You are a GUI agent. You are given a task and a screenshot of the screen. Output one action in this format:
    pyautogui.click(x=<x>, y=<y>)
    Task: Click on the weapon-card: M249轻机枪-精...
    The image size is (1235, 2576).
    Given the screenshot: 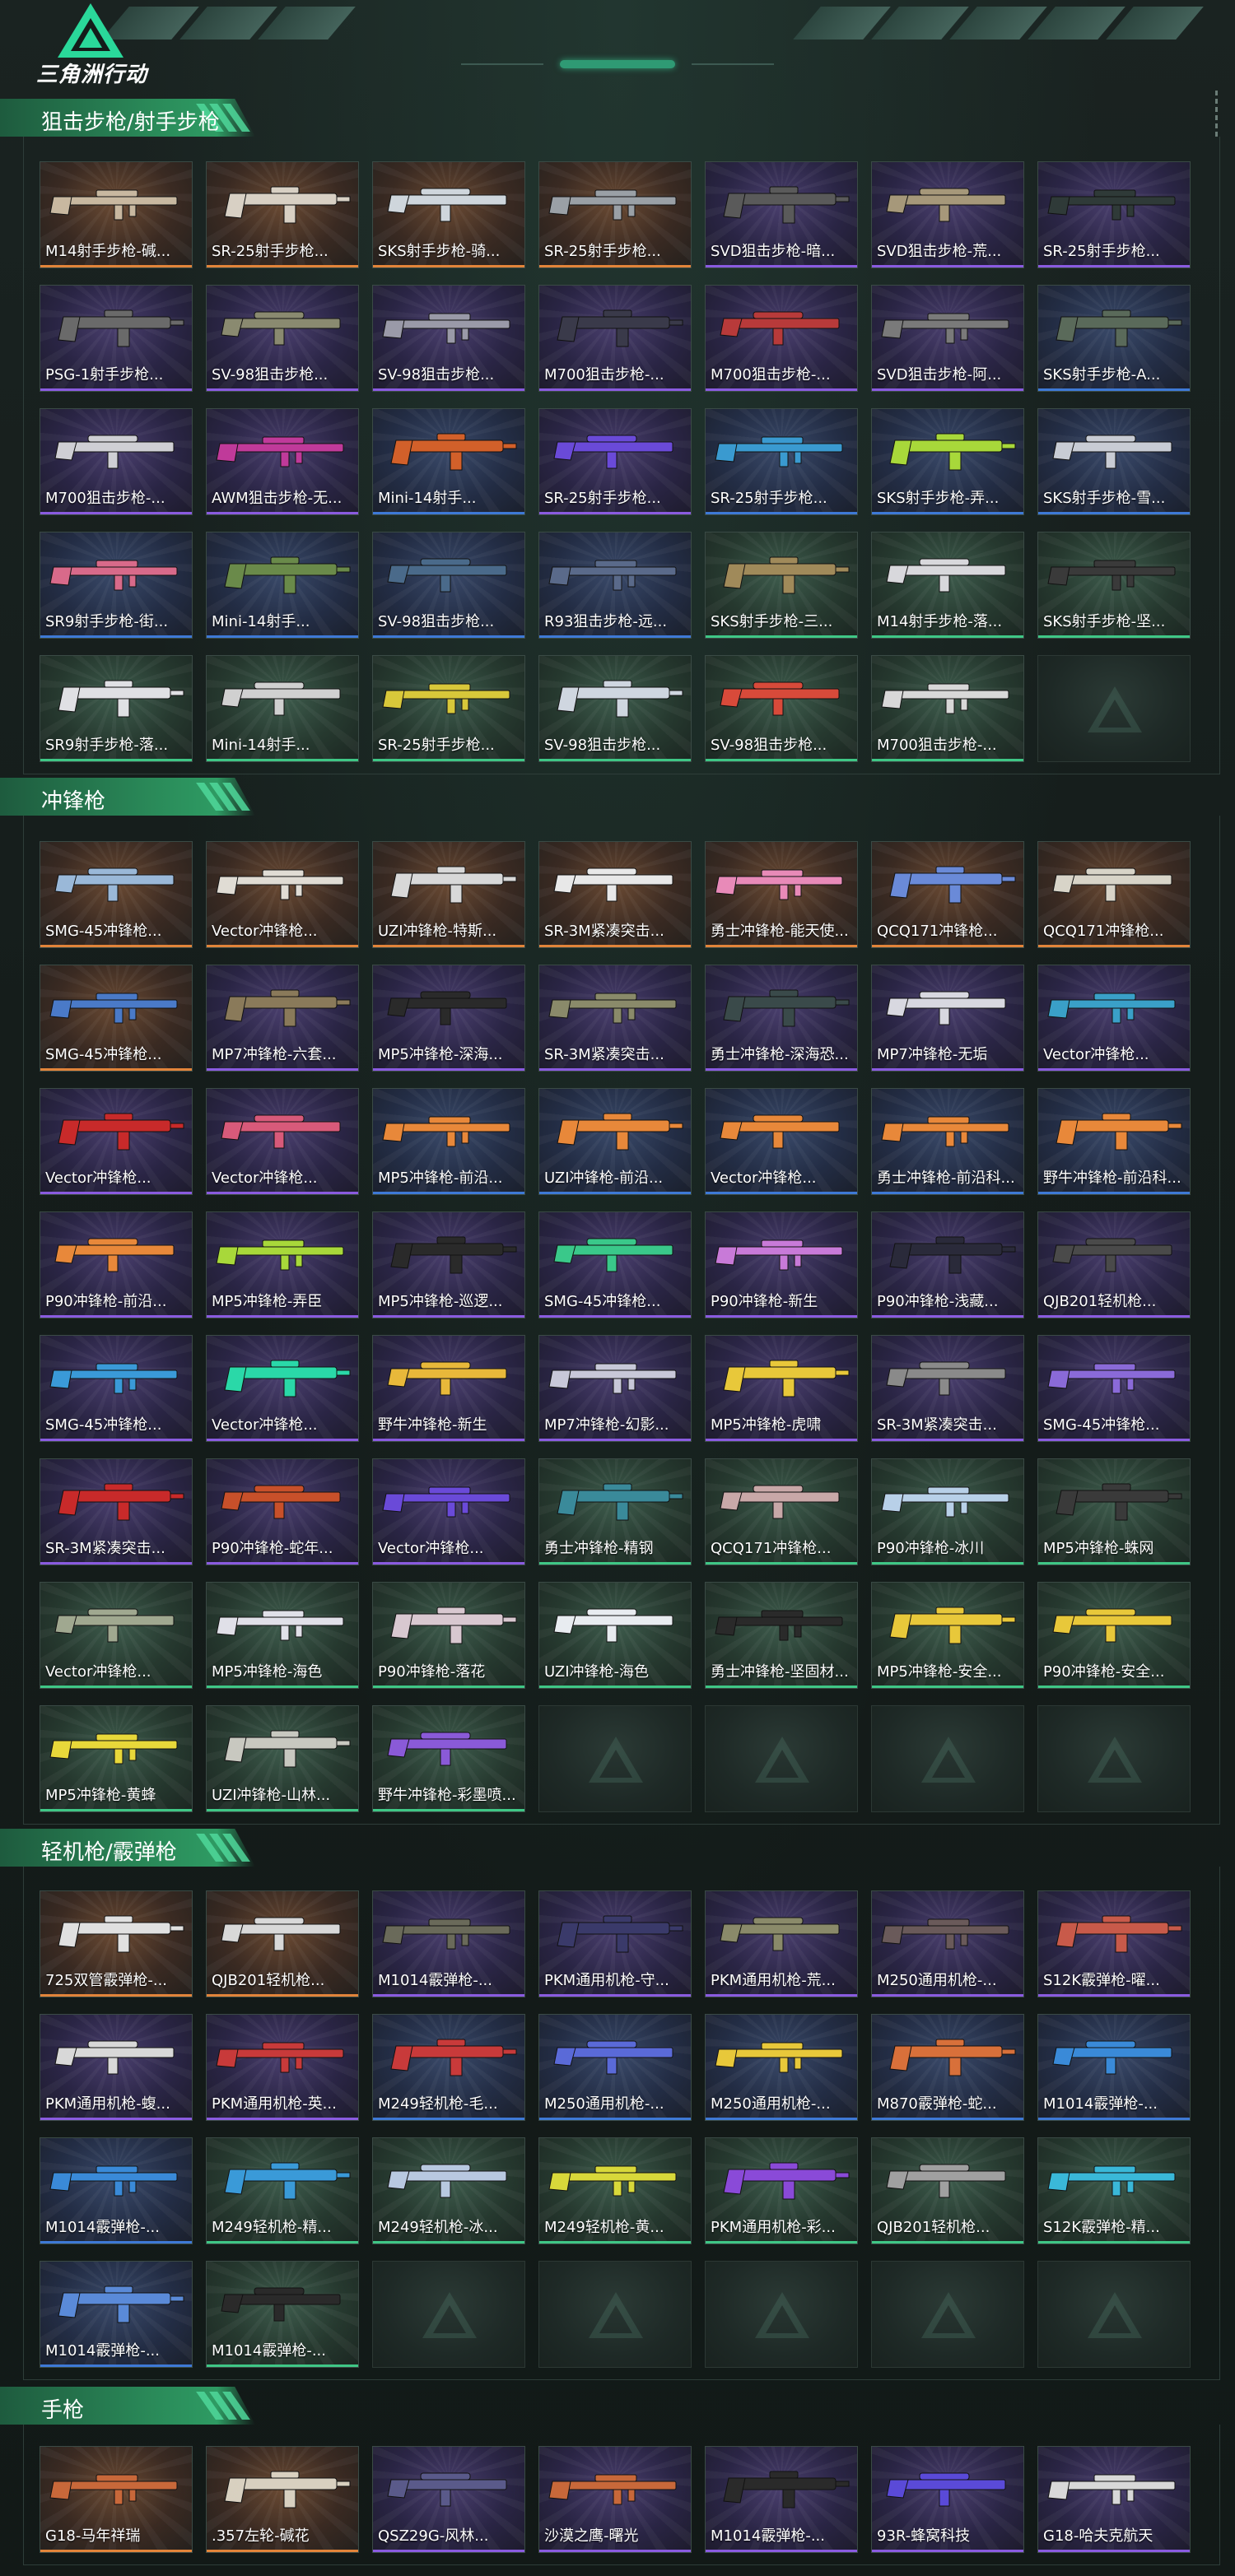 What is the action you would take?
    pyautogui.click(x=282, y=2190)
    